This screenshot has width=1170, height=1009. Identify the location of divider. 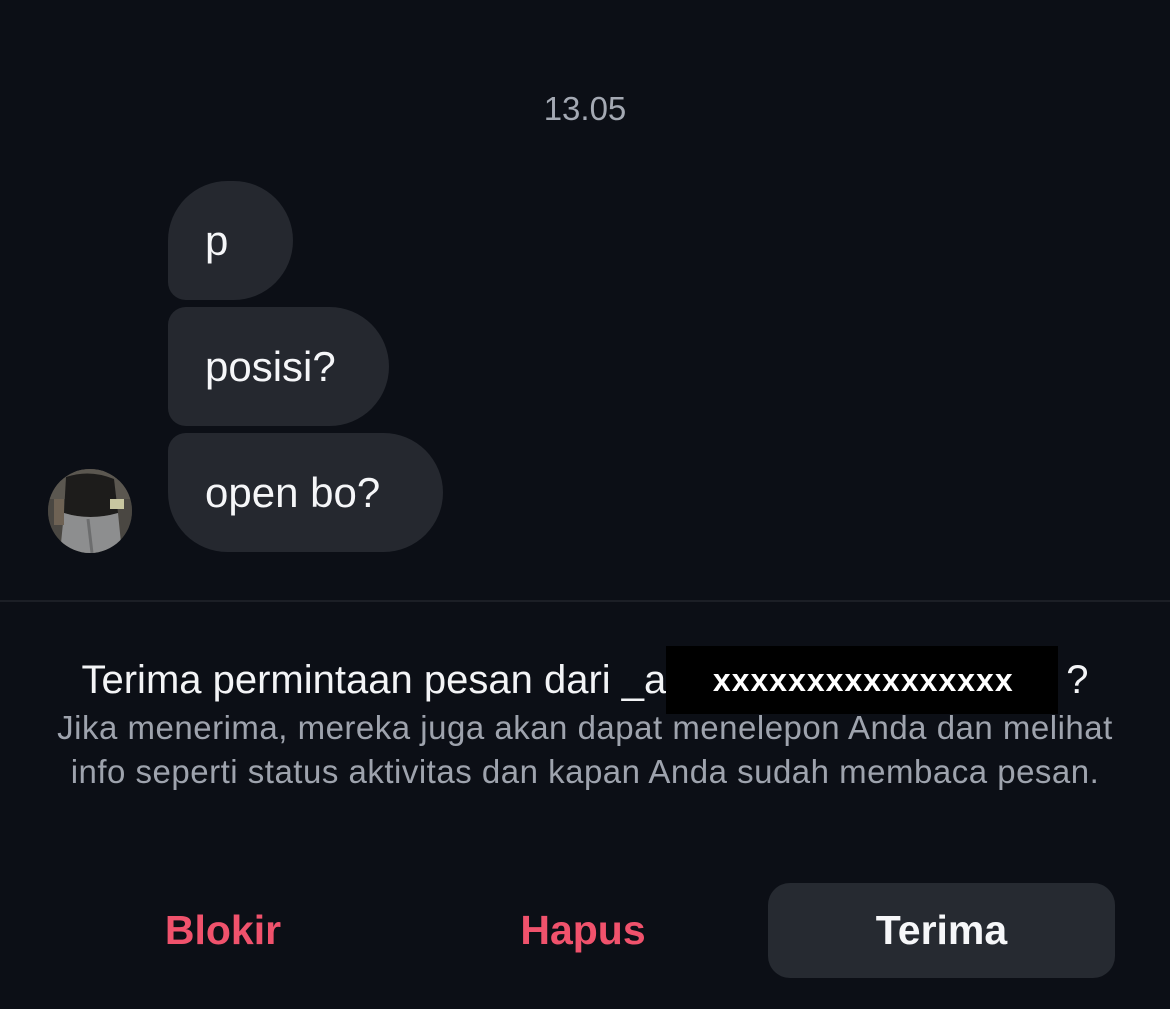
(585, 601).